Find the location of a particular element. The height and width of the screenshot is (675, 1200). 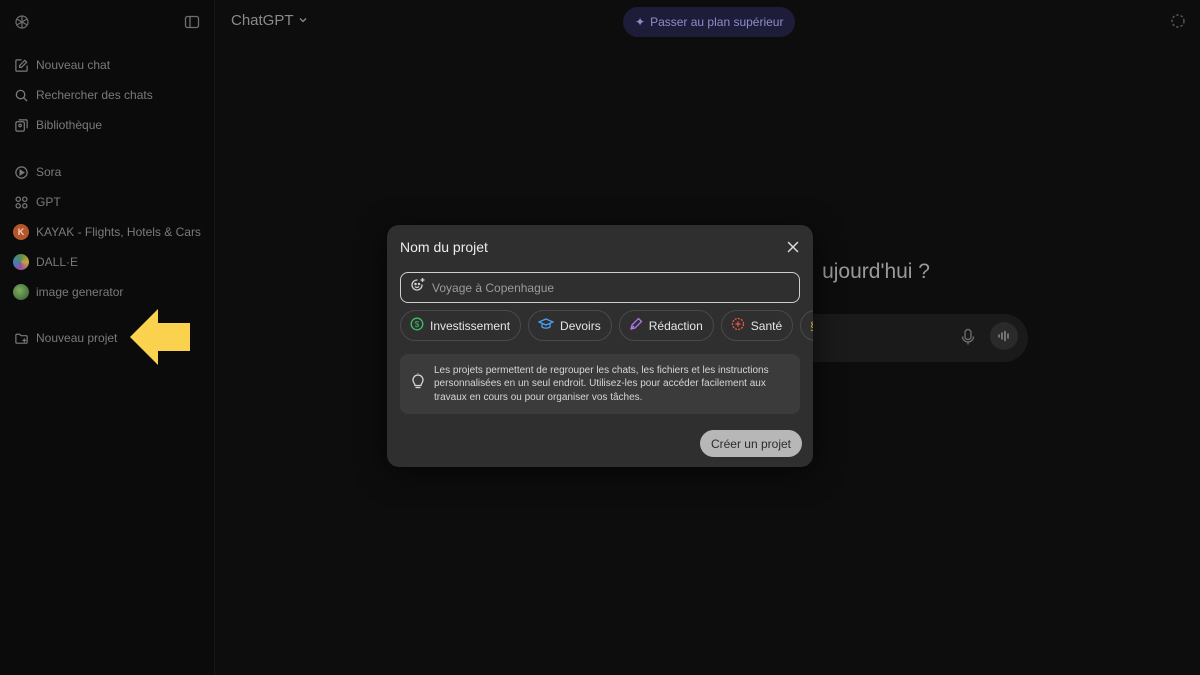

sidebar-item-label: KAYAK - Flights, Hotels & Cars is located at coordinates (118, 232).